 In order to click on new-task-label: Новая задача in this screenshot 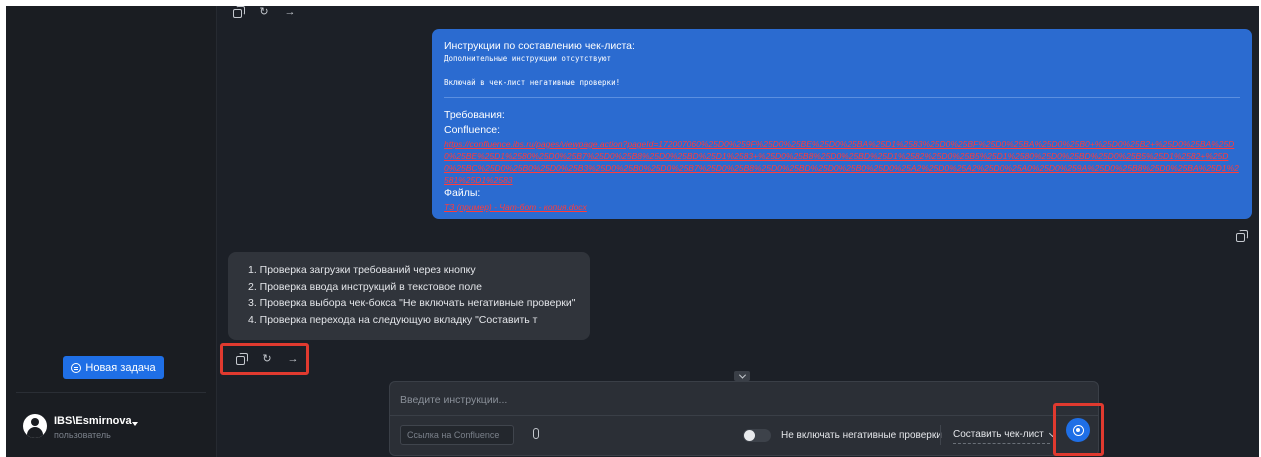, I will do `click(120, 367)`.